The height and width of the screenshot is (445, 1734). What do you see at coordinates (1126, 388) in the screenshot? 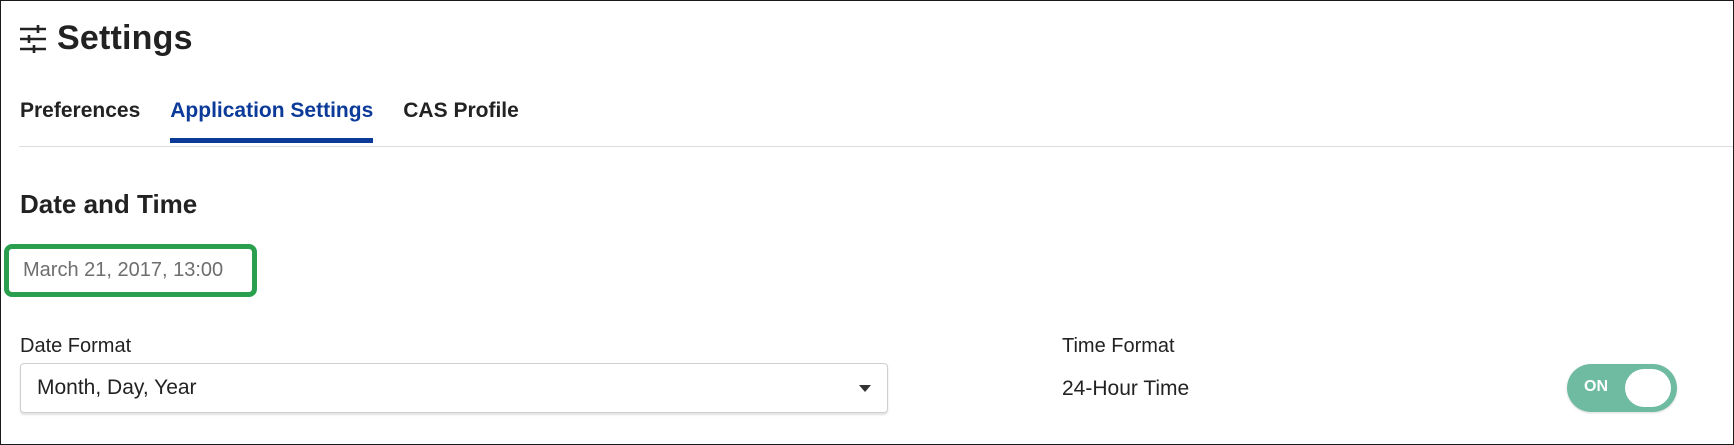
I see `time-format-value: 24-Hour Time` at bounding box center [1126, 388].